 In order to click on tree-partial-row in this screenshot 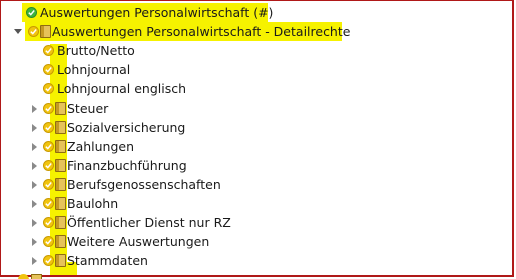, I will do `click(48, 276)`.